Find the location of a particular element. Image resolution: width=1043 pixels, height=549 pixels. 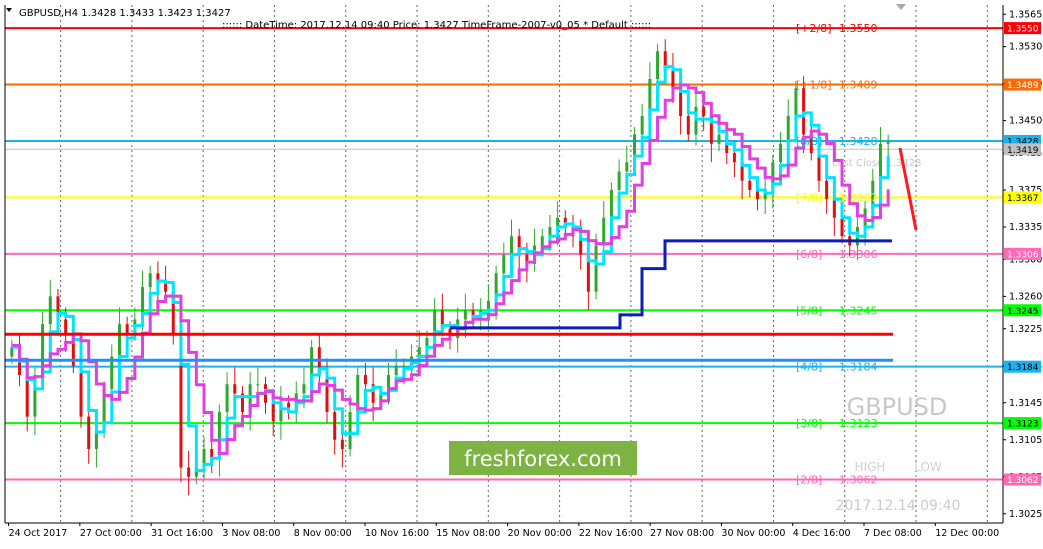

murrey-bracket-label: [6/8] is located at coordinates (809, 254).